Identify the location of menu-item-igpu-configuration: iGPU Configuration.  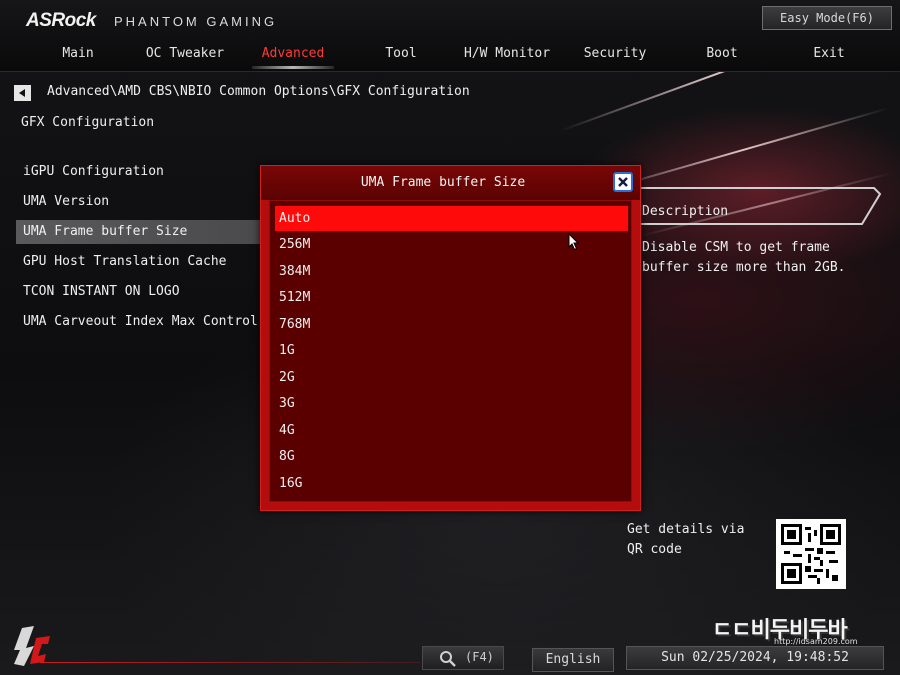
(138, 172).